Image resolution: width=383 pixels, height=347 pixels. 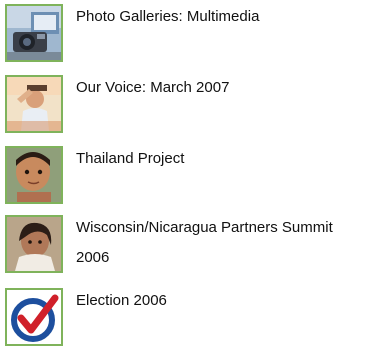 What do you see at coordinates (34, 317) in the screenshot?
I see `ballot-checkmark-thumbnail` at bounding box center [34, 317].